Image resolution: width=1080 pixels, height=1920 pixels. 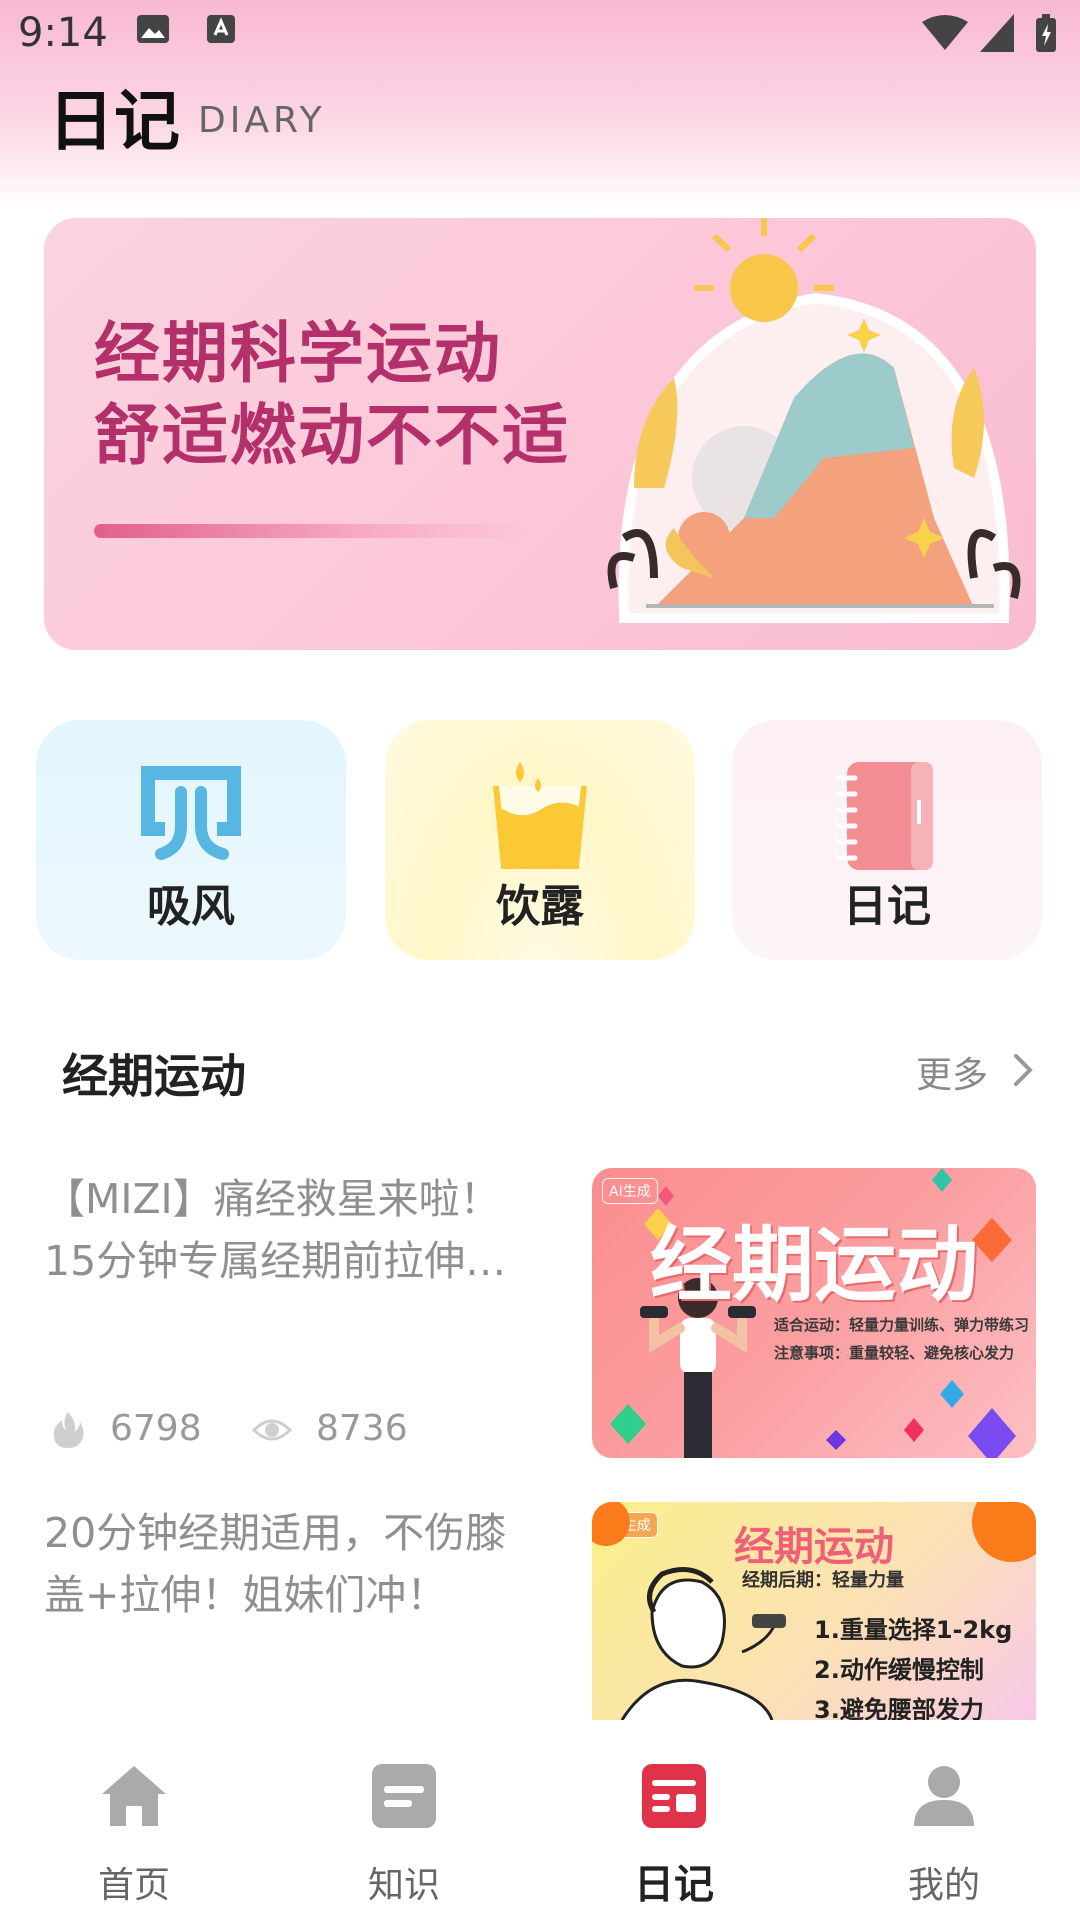 What do you see at coordinates (114, 121) in the screenshot?
I see `page-title: 日记` at bounding box center [114, 121].